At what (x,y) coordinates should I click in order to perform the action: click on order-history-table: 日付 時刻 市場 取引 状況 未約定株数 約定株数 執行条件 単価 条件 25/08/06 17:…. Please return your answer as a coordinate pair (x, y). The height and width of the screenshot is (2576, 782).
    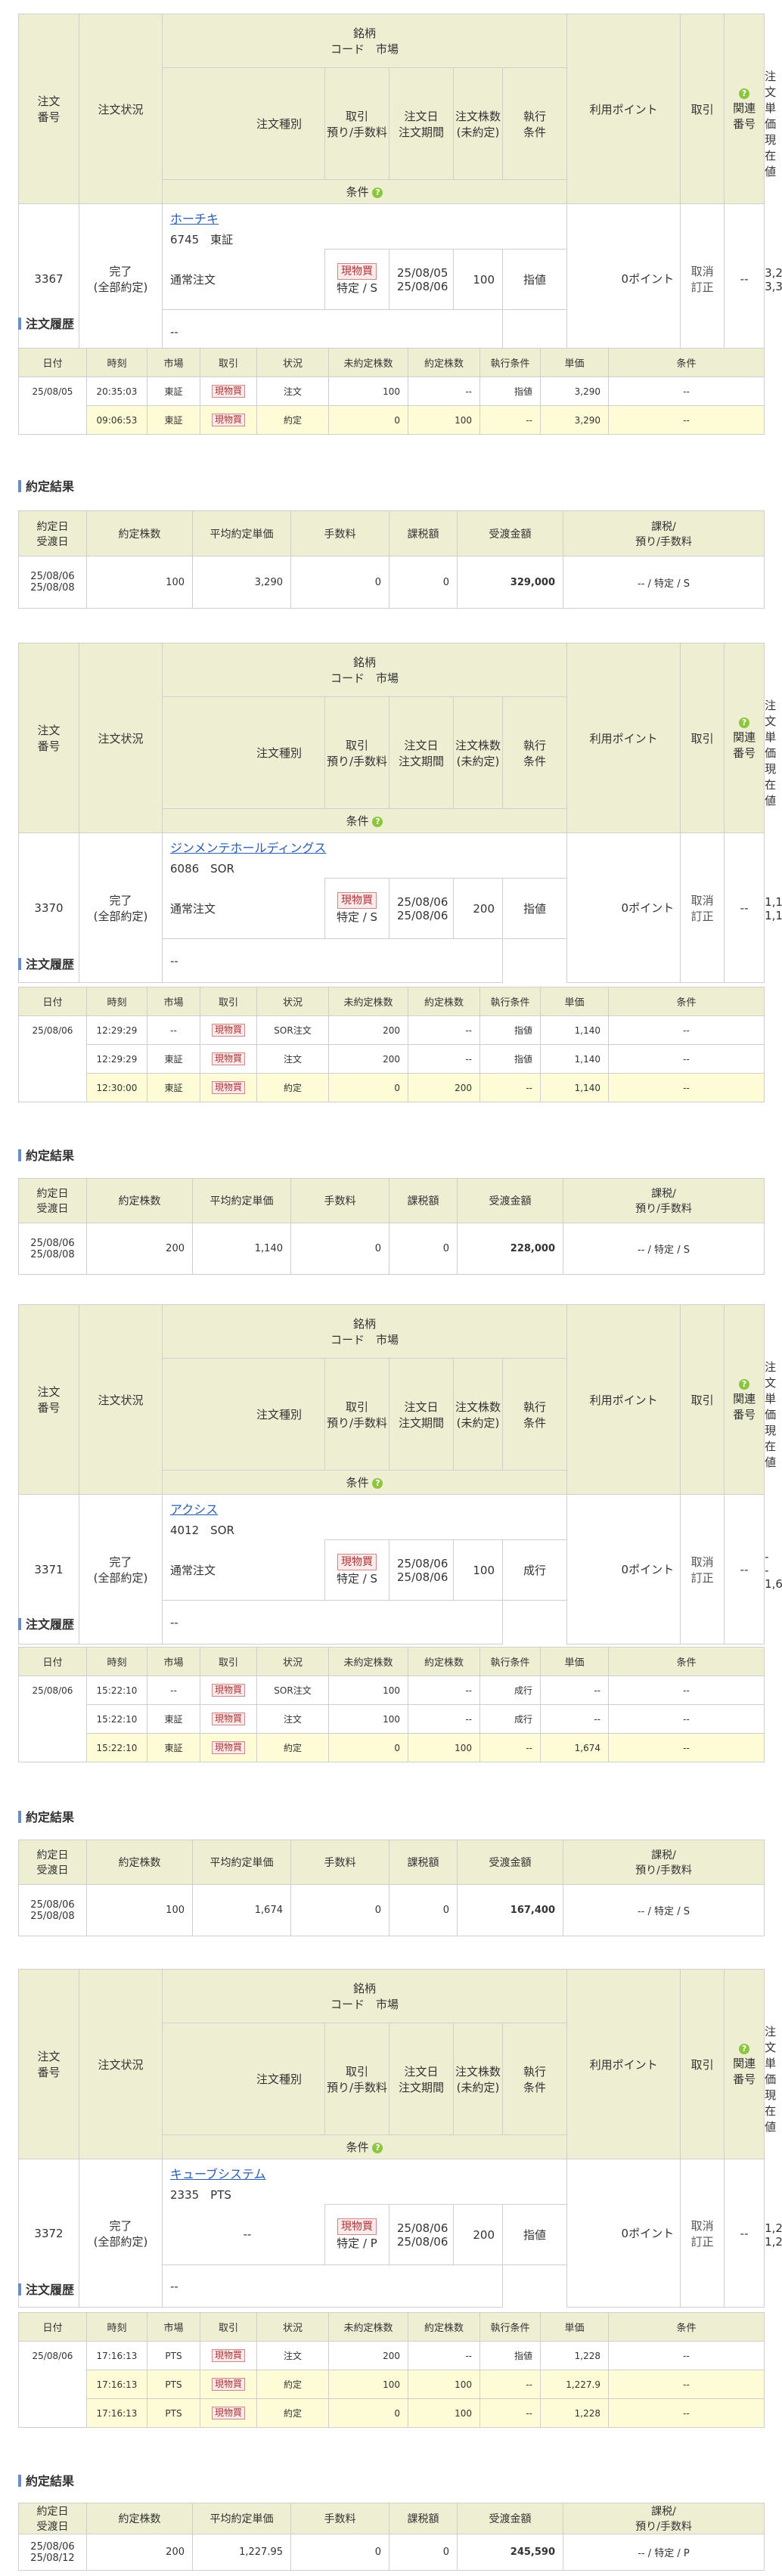
    Looking at the image, I should click on (391, 2370).